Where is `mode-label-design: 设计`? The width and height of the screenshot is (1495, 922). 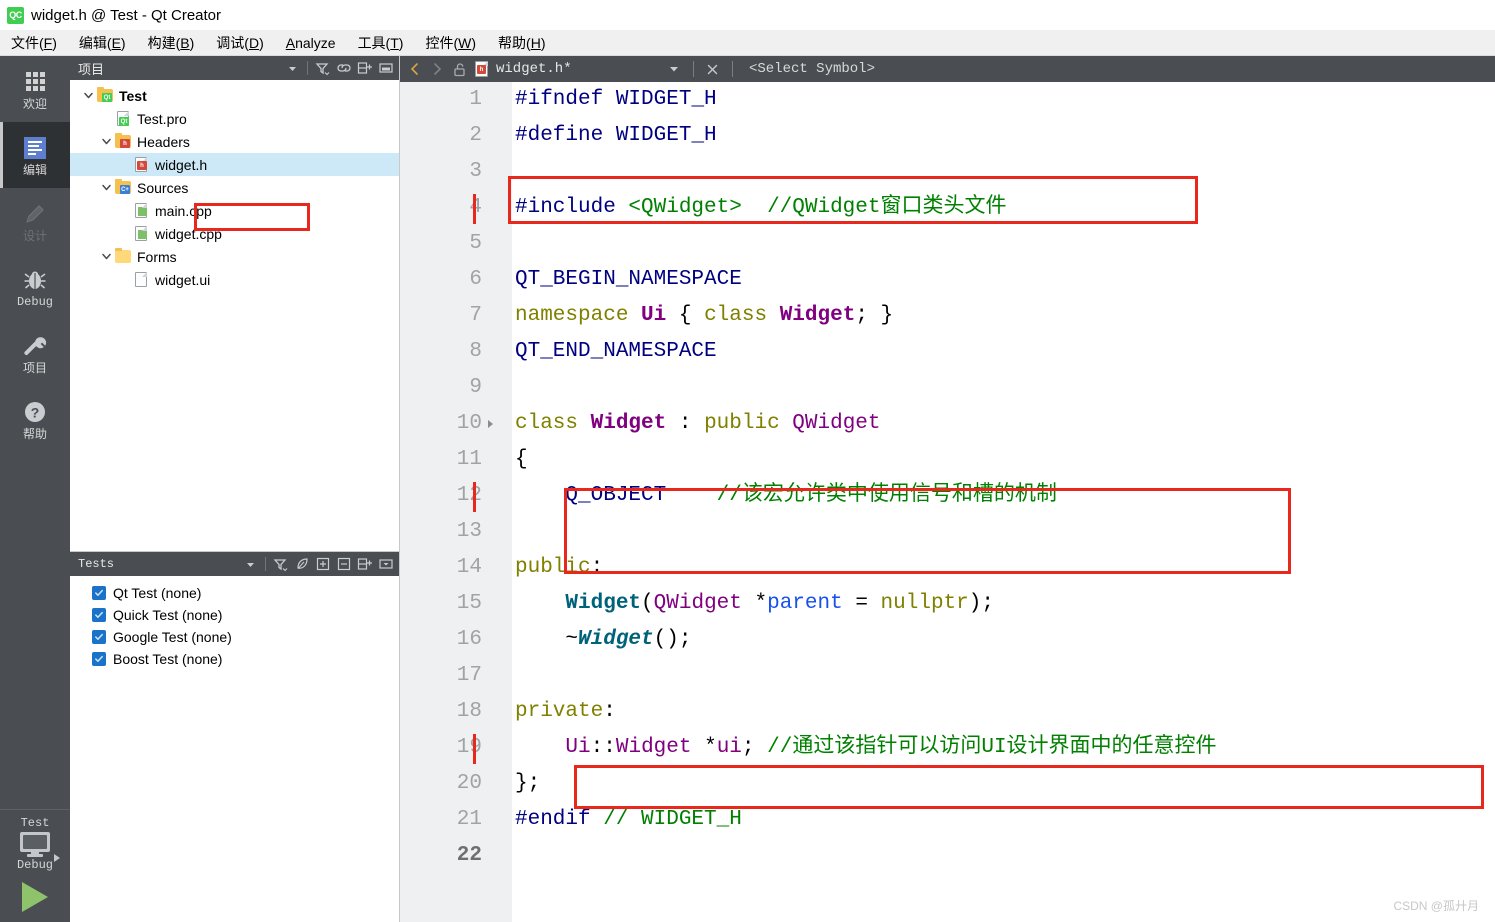
mode-label-design: 设计 is located at coordinates (34, 235).